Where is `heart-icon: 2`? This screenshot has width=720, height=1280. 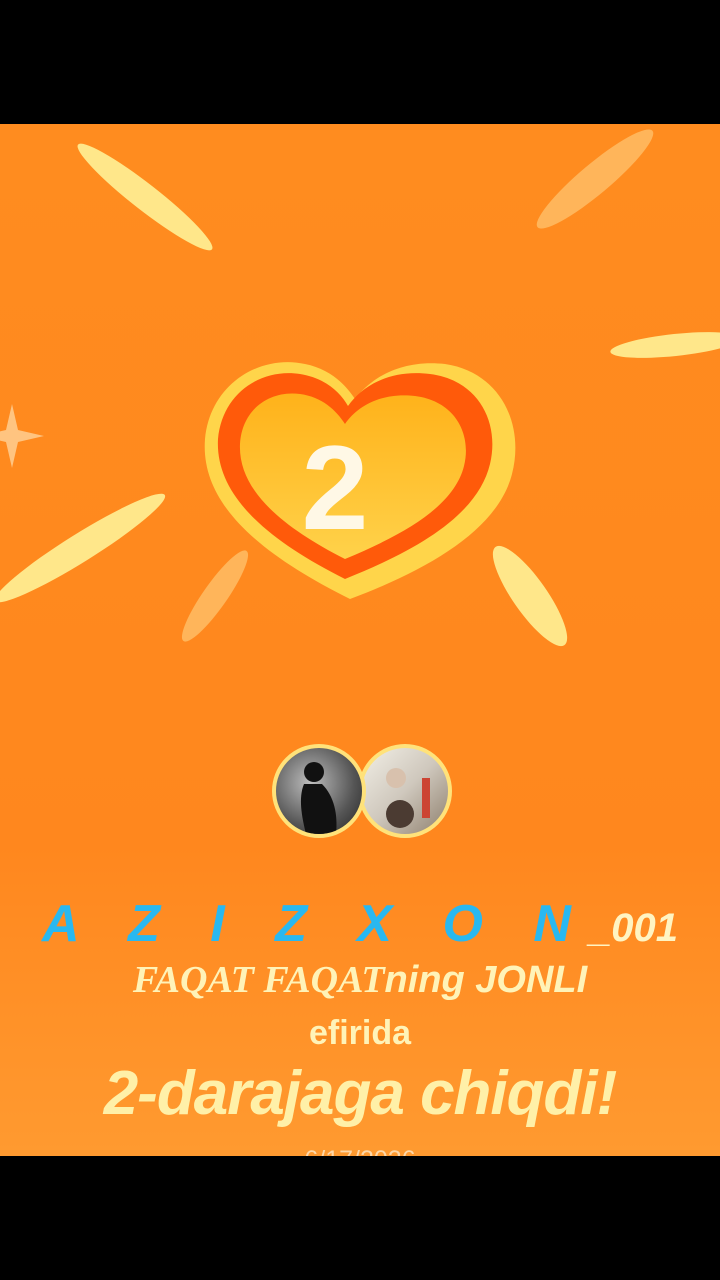
heart-icon: 2 is located at coordinates (360, 480).